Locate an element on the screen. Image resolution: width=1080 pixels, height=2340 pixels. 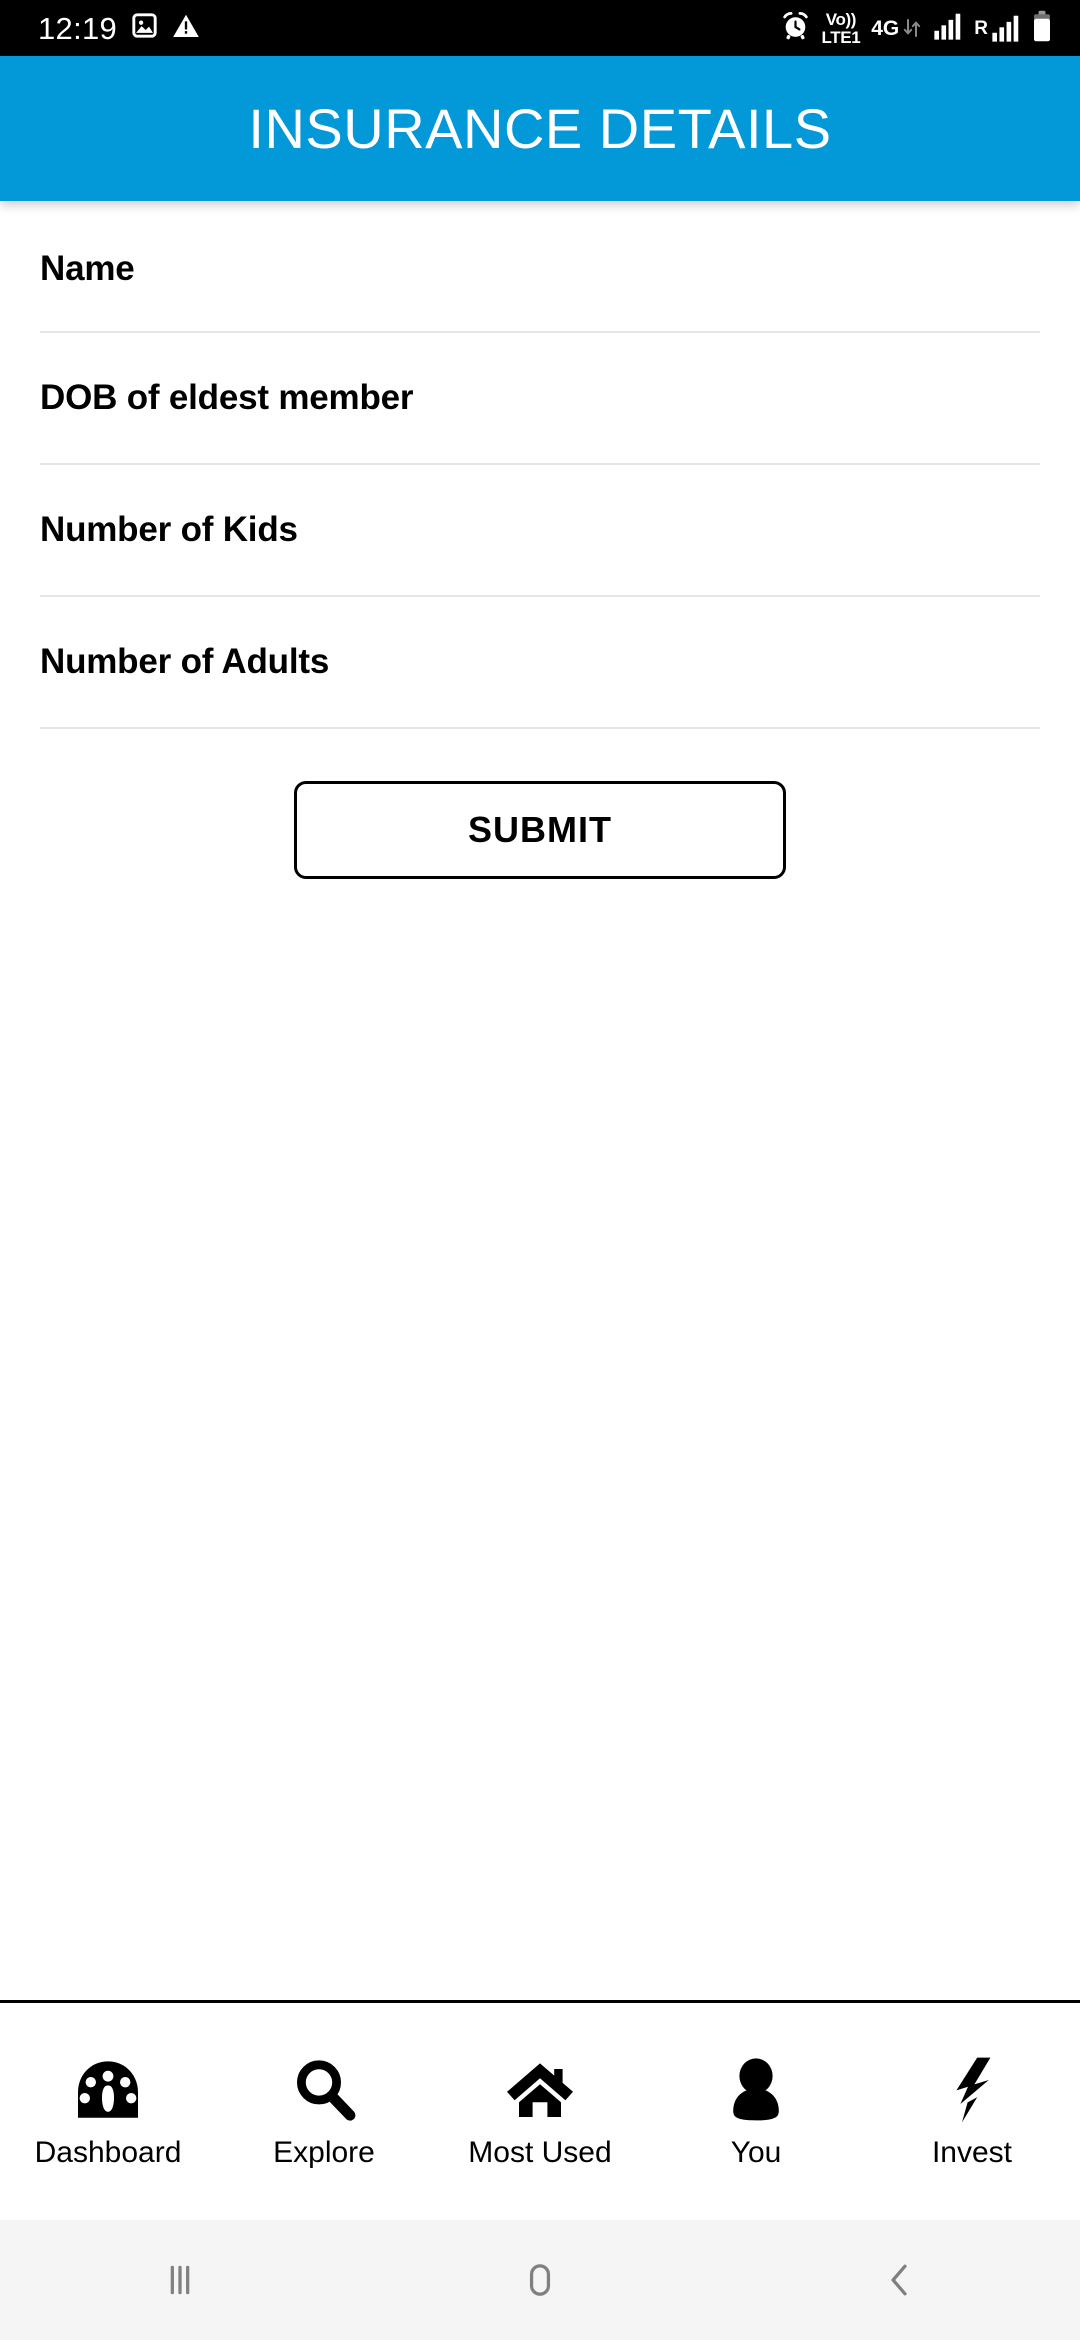
image-icon is located at coordinates (144, 28).